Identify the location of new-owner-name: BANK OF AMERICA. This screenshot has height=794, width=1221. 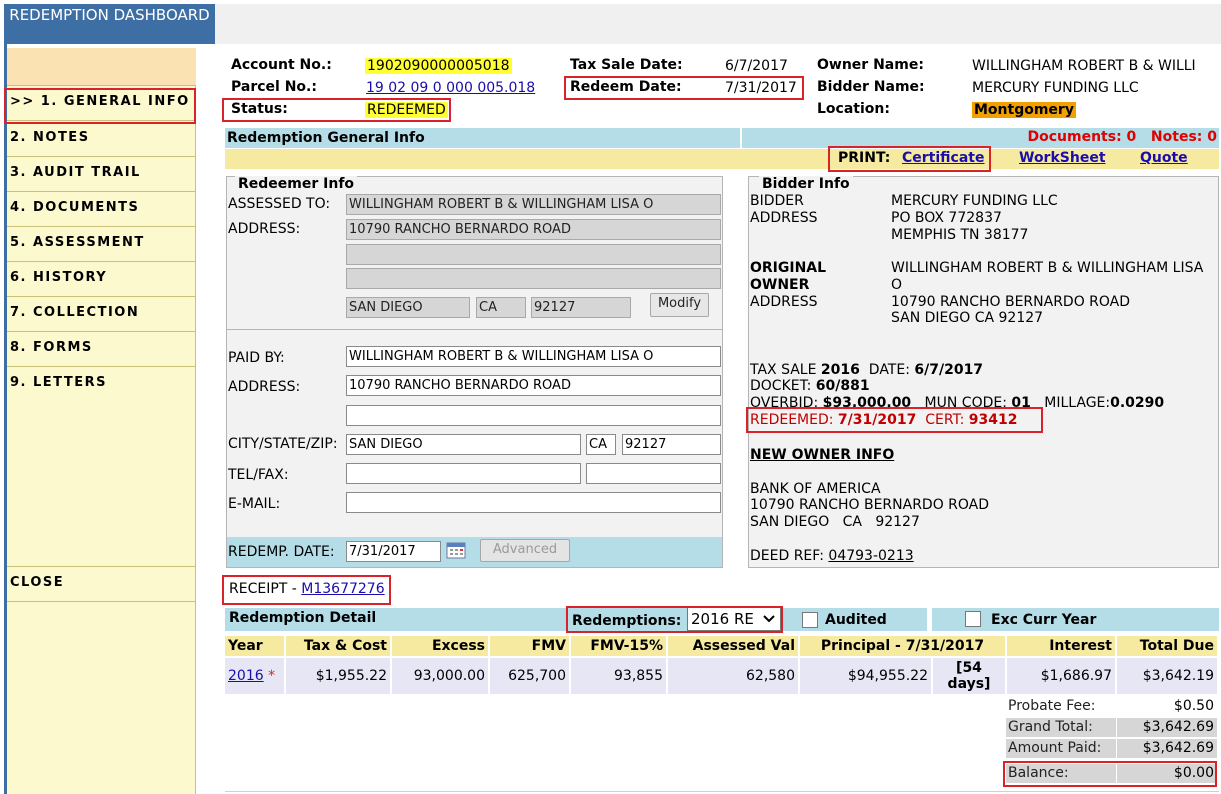
(815, 489).